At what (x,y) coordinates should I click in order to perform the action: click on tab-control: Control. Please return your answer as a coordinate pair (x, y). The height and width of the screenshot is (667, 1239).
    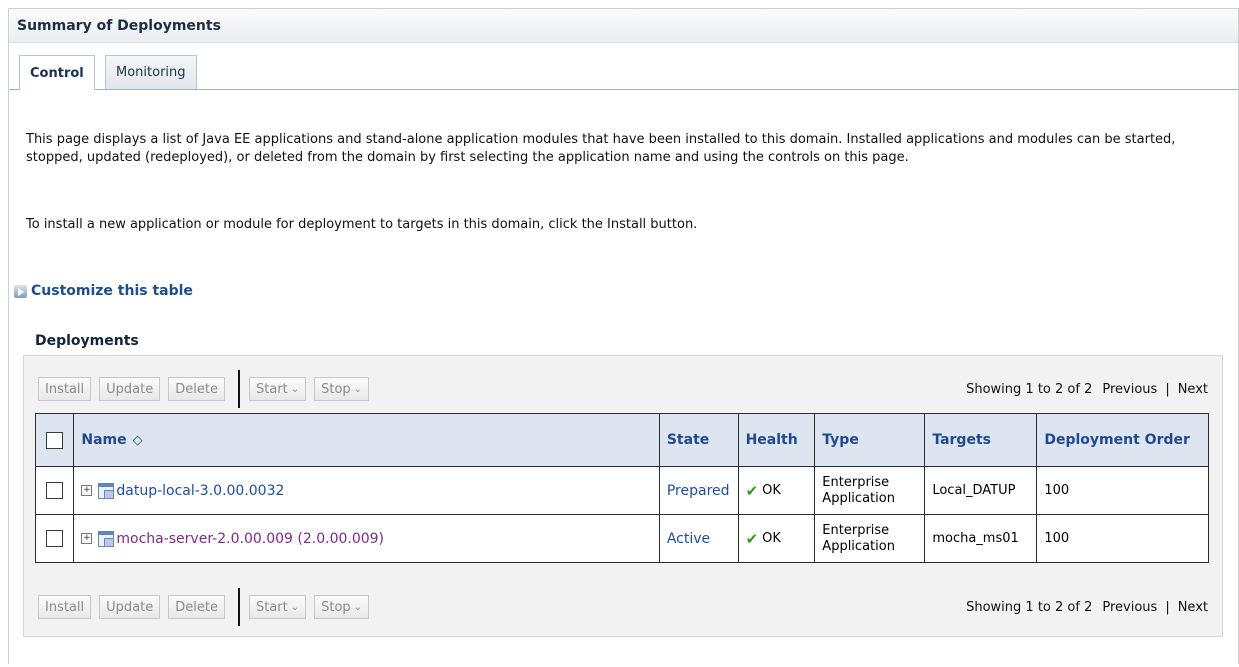
    Looking at the image, I should click on (57, 72).